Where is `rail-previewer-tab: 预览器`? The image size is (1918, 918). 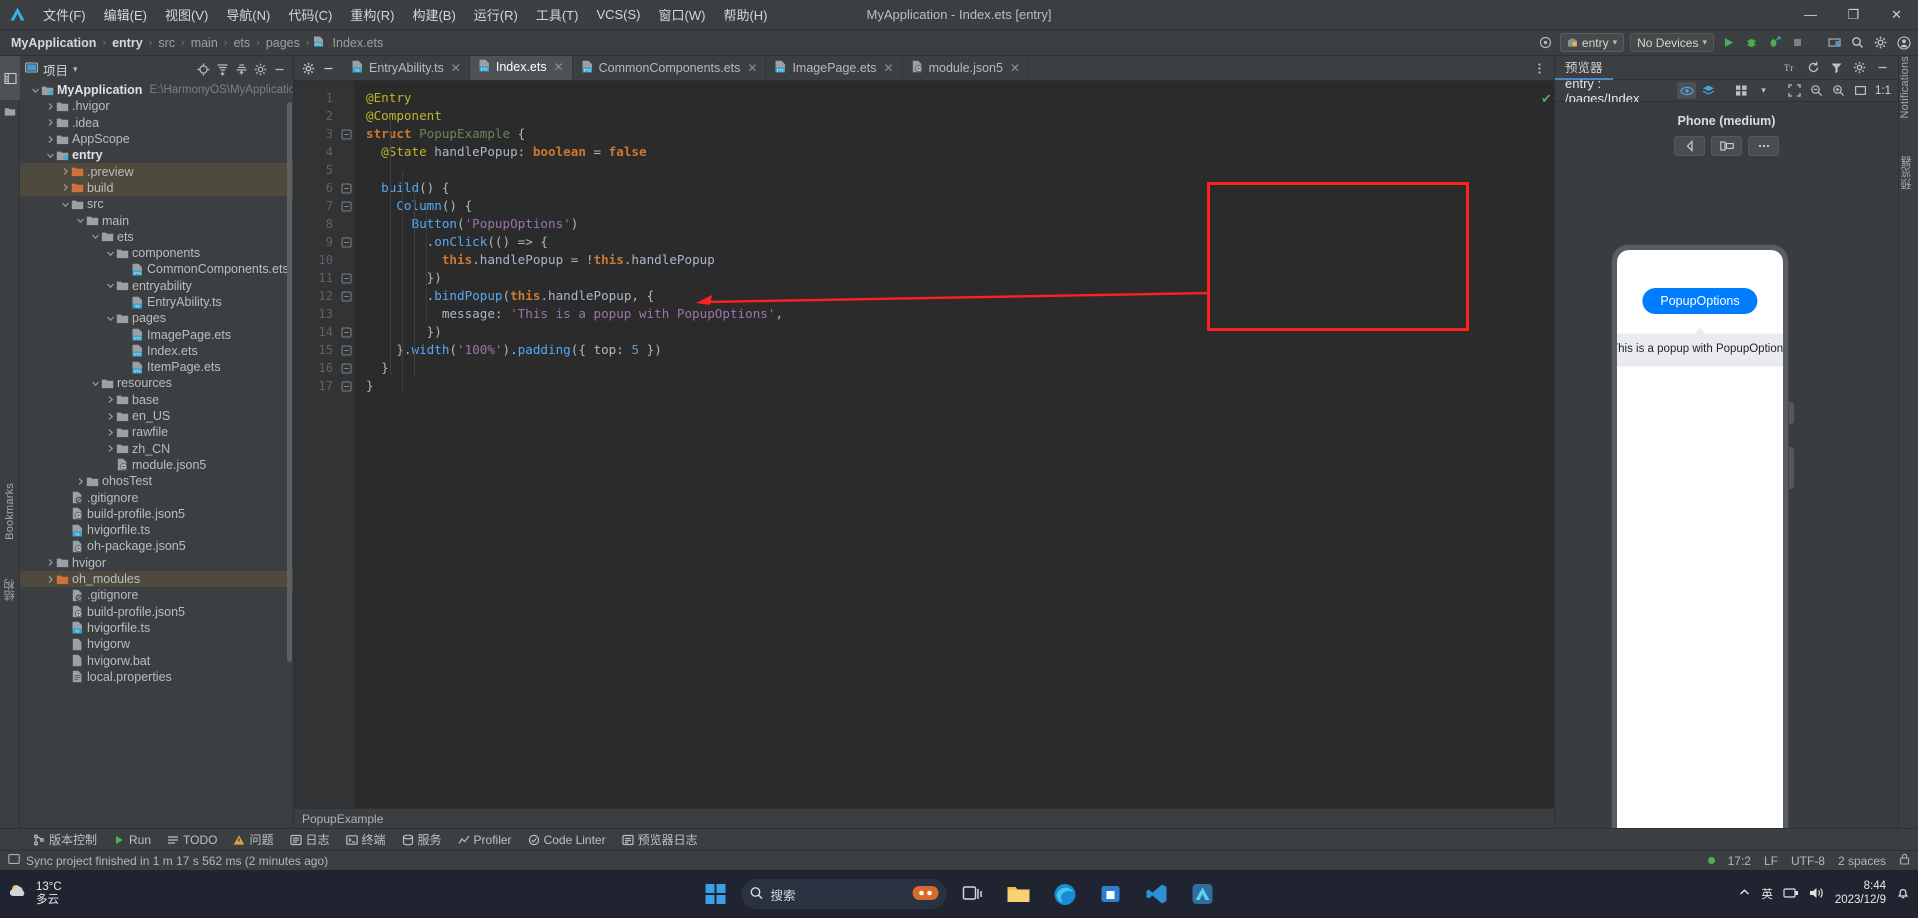 rail-previewer-tab: 预览器 is located at coordinates (1908, 185).